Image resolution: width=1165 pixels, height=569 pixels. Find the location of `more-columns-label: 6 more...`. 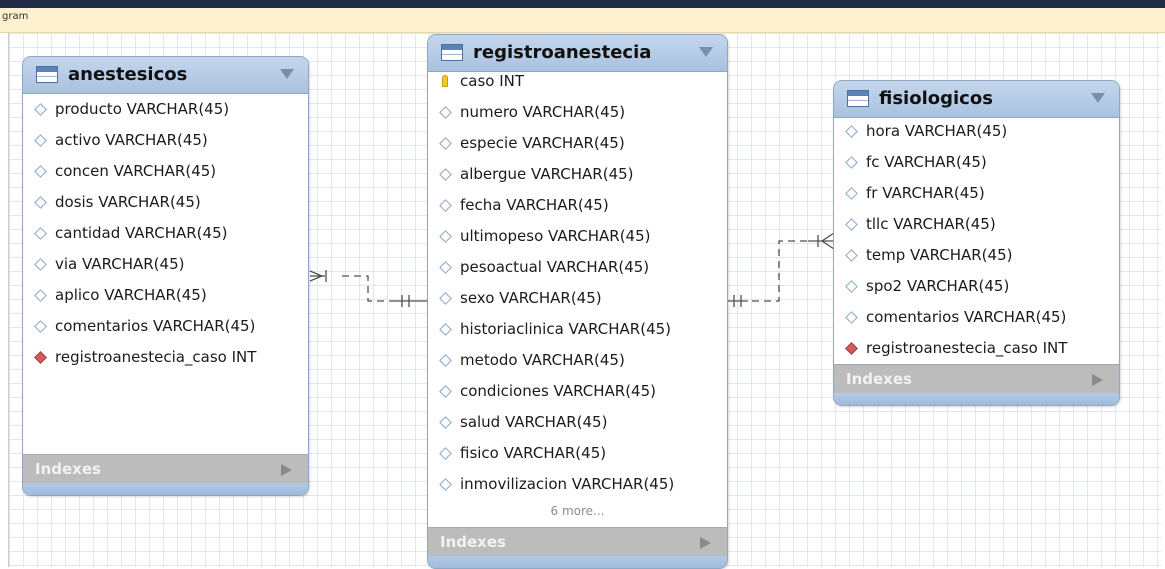

more-columns-label: 6 more... is located at coordinates (577, 511).